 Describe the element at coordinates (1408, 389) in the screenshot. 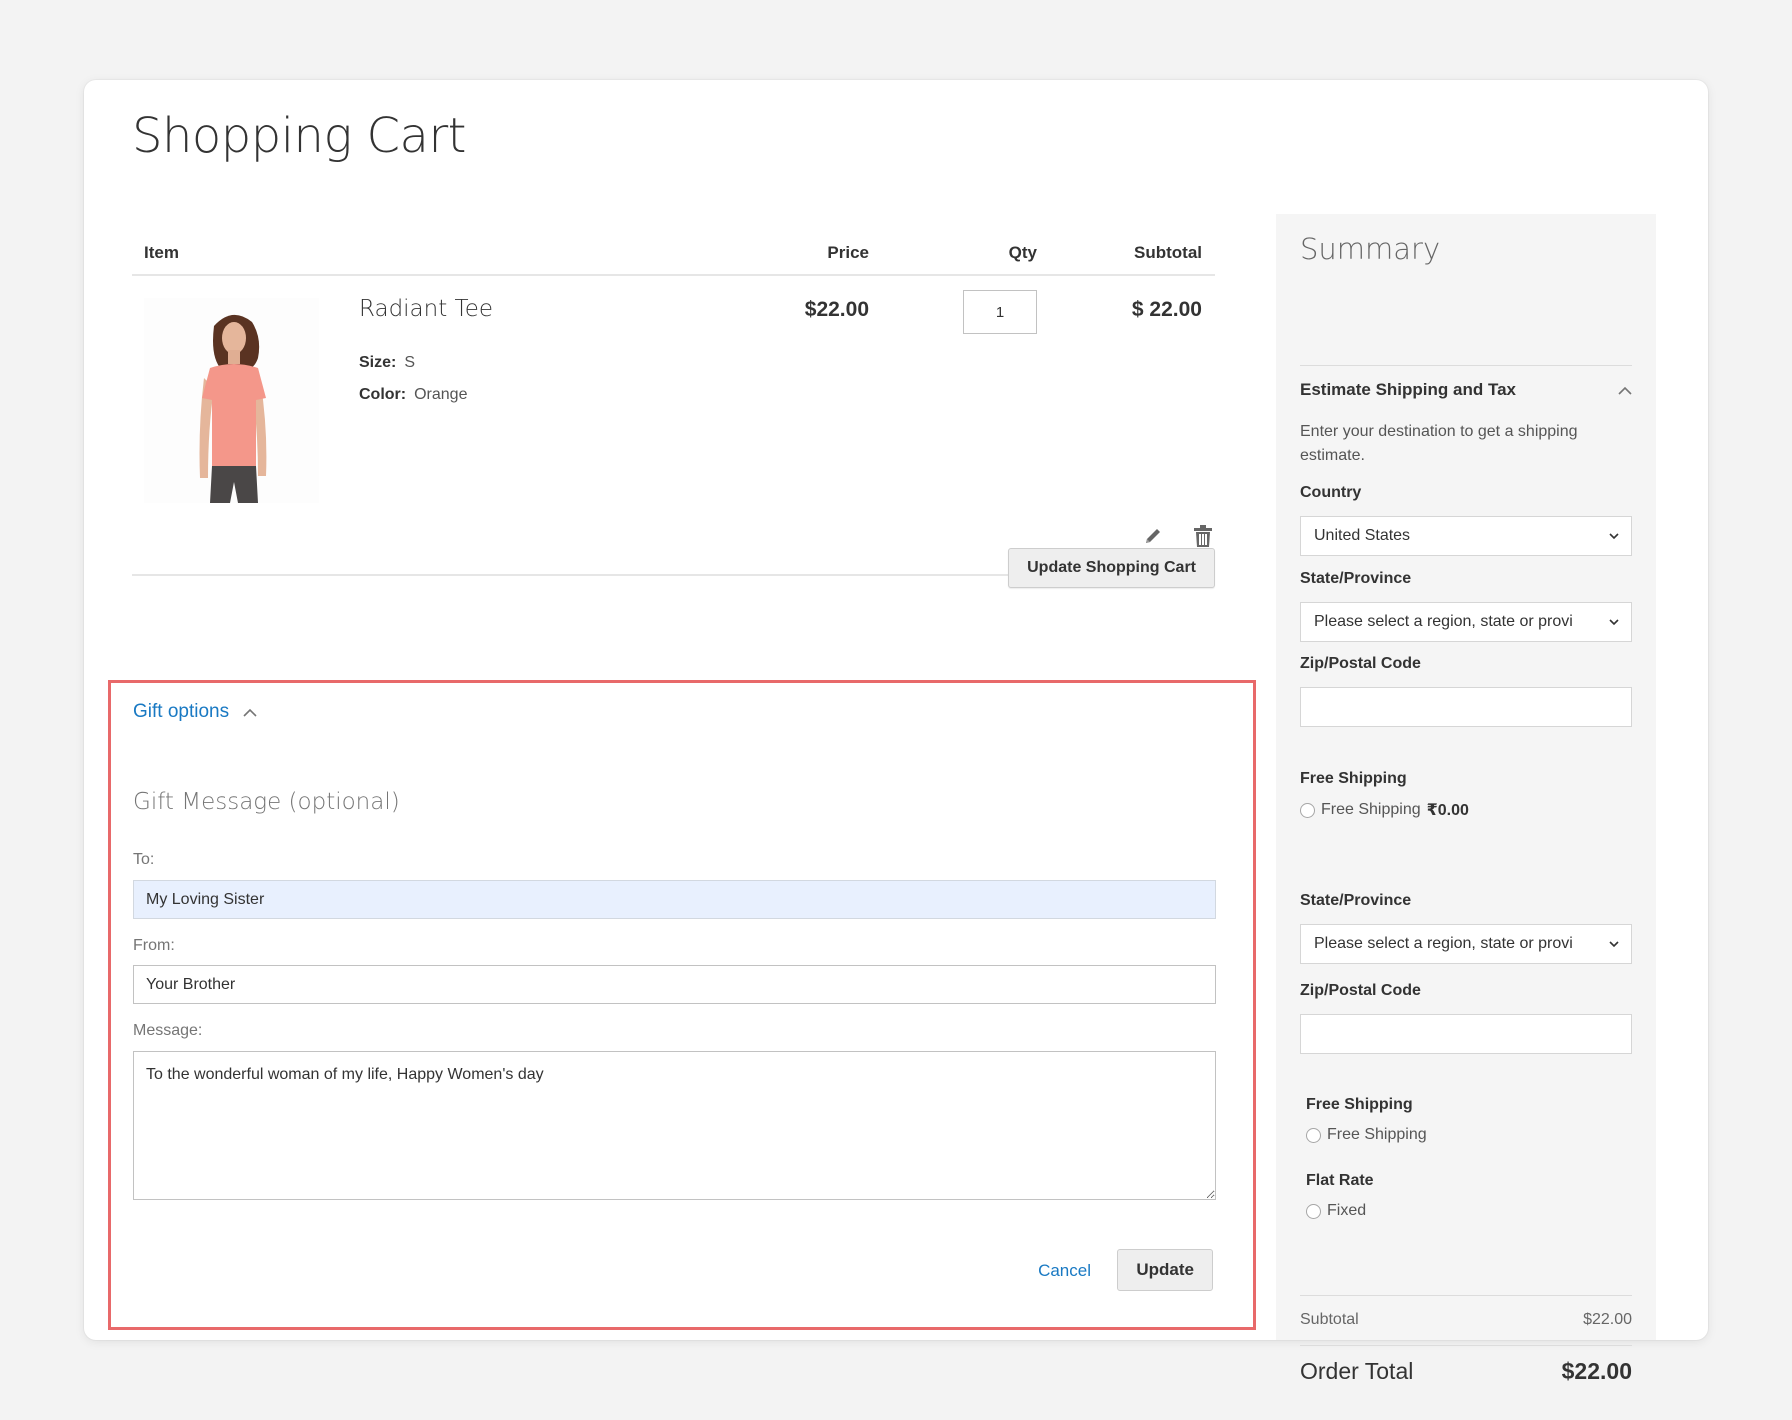

I see `estimate-shipping-title: Estimate Shipping and Tax` at that location.